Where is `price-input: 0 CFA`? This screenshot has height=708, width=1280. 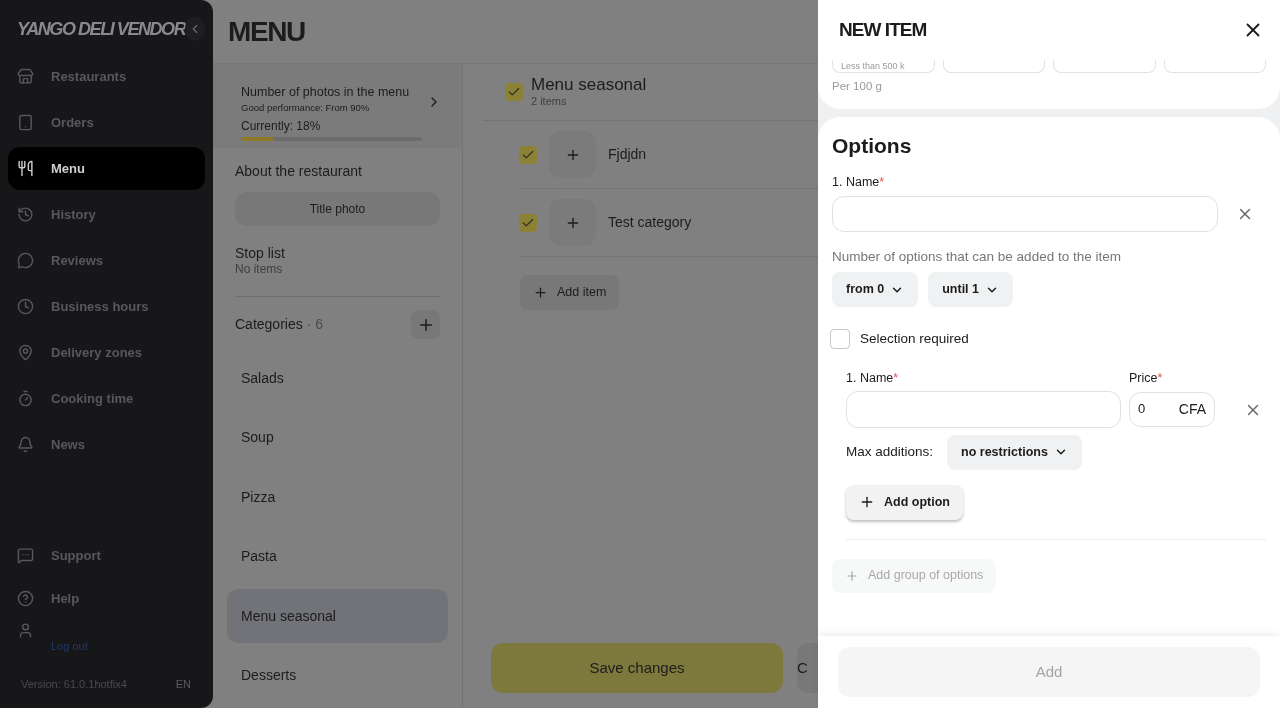 price-input: 0 CFA is located at coordinates (1172, 409).